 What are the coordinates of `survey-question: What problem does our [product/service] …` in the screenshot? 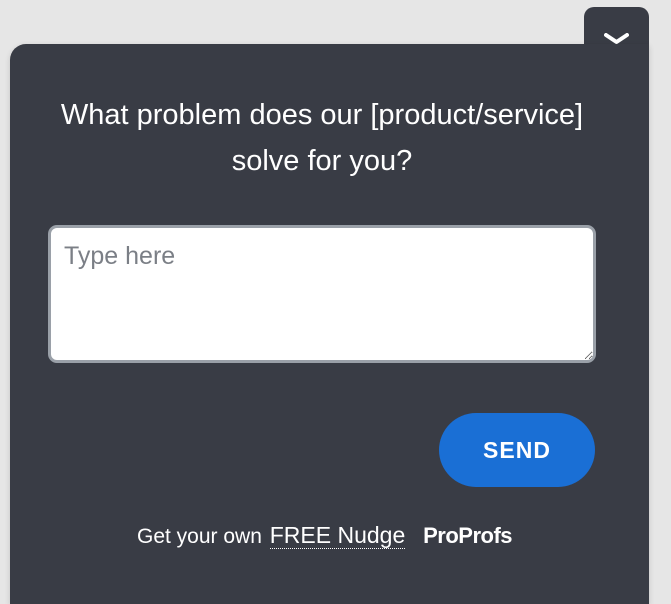 It's located at (322, 138).